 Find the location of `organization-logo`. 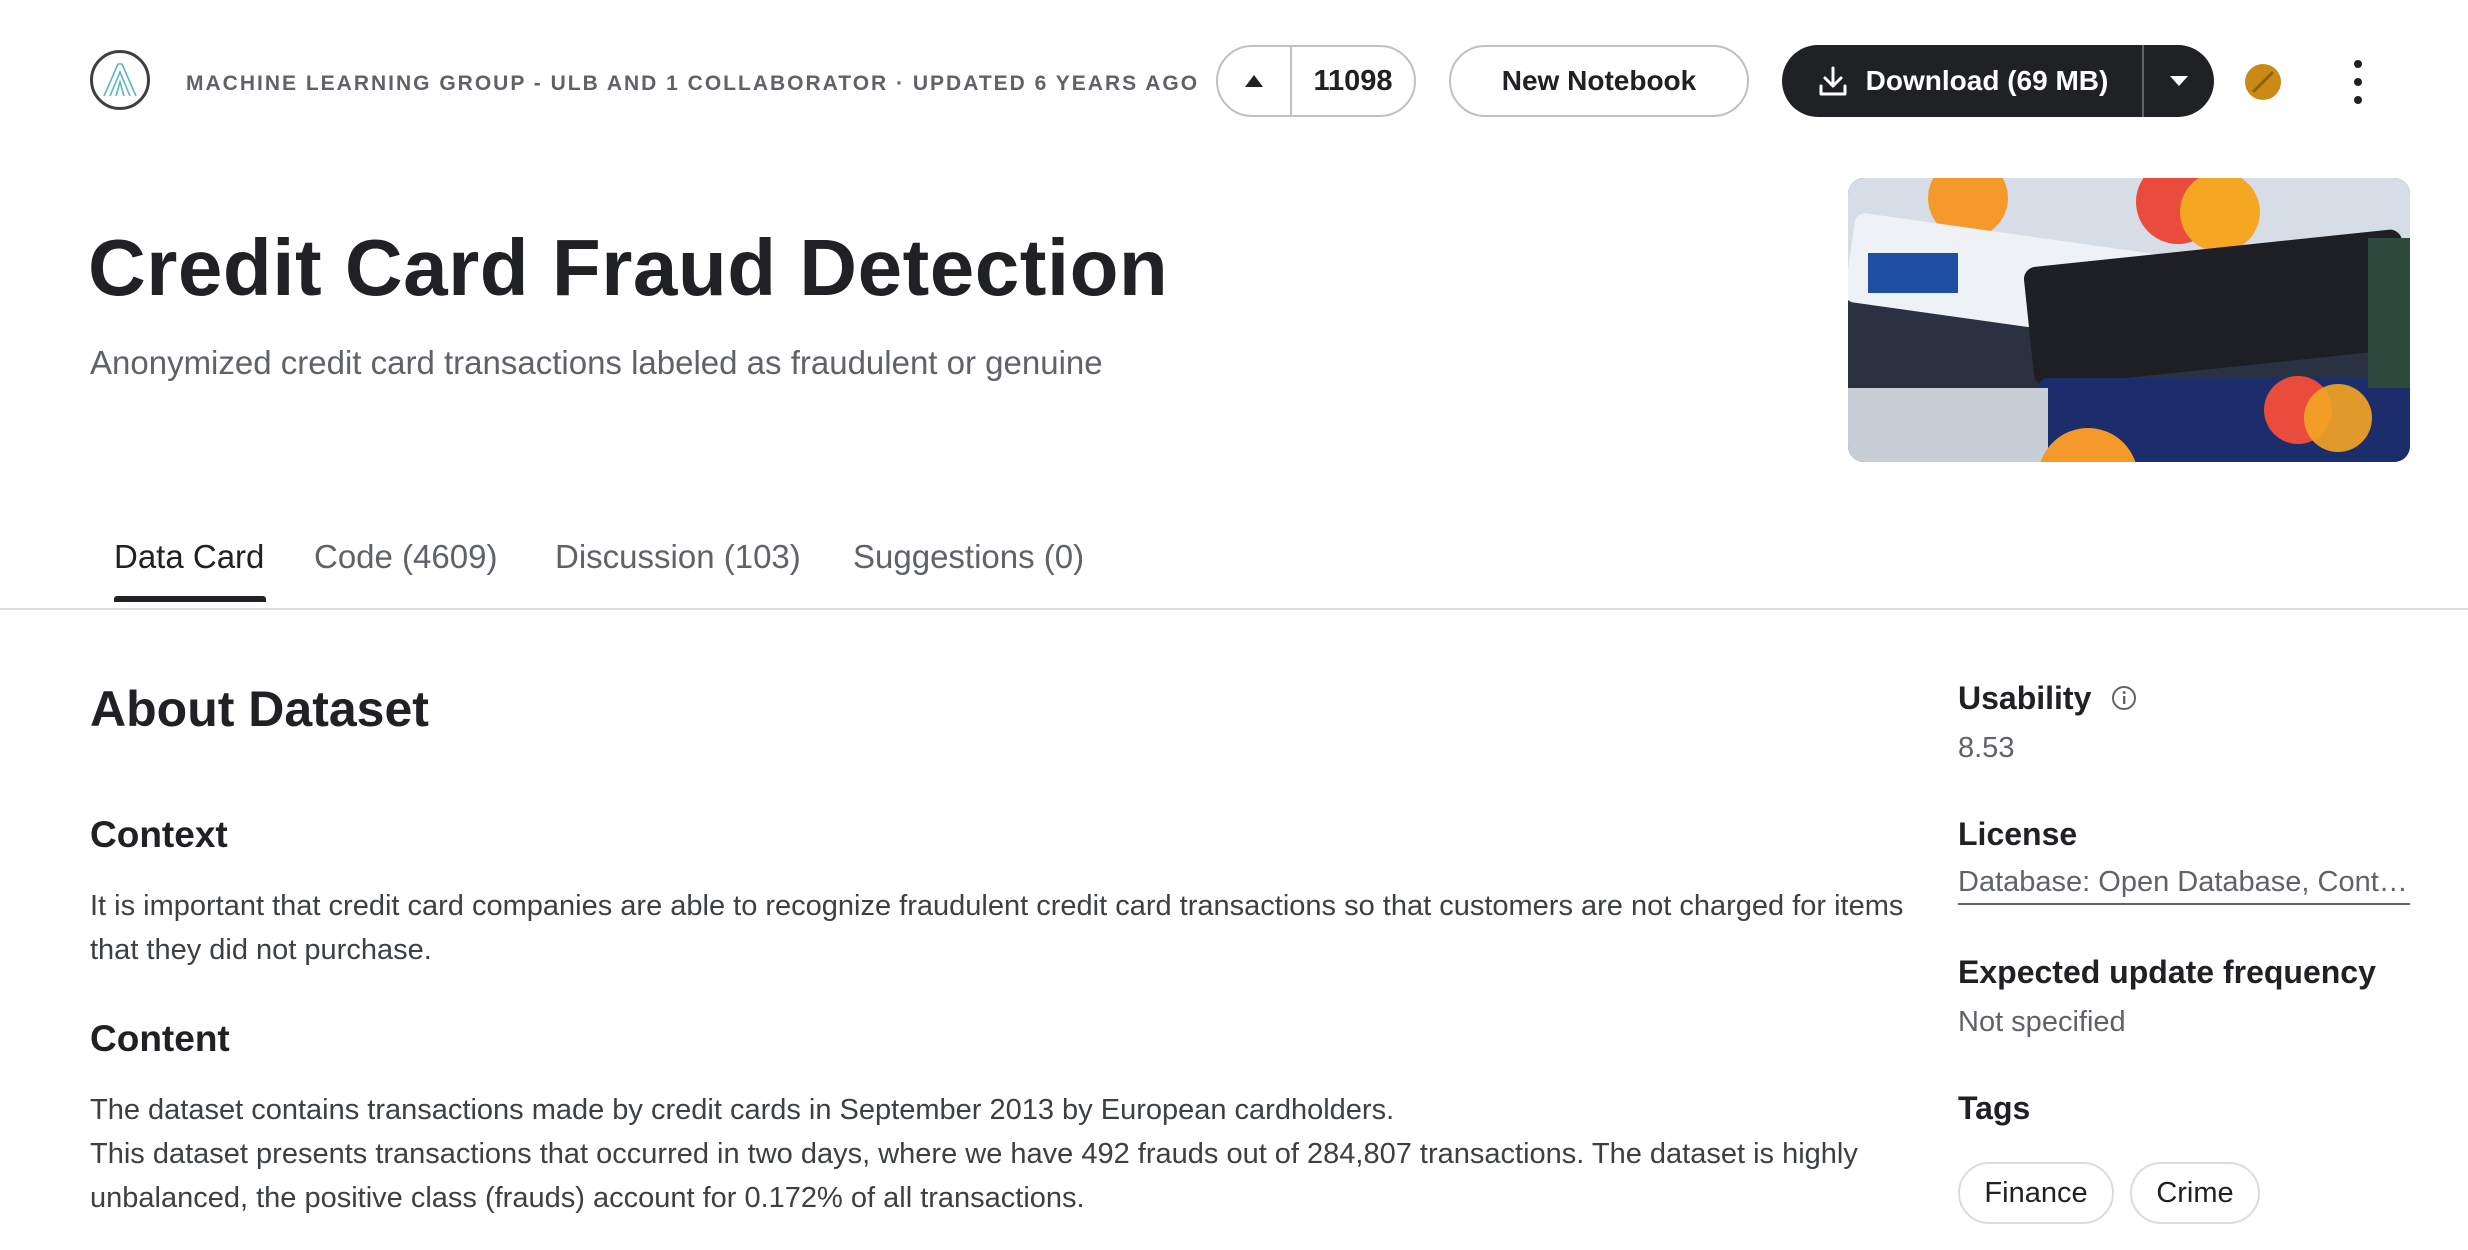

organization-logo is located at coordinates (120, 80).